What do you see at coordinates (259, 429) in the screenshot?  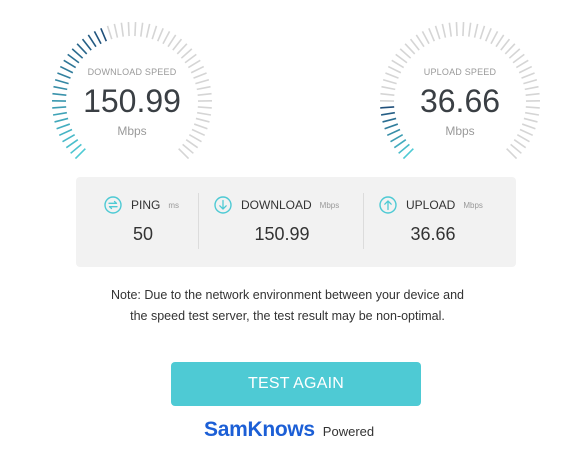 I see `samknows-logo: SamKnows` at bounding box center [259, 429].